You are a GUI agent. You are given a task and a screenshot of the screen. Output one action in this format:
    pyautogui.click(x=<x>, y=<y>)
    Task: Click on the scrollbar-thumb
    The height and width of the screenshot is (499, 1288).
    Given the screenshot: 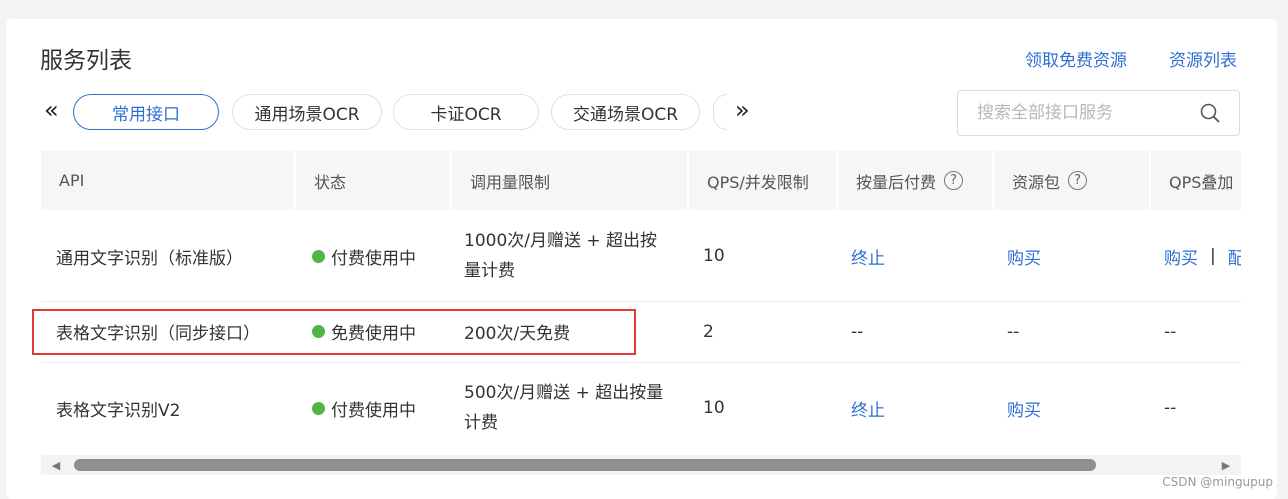 What is the action you would take?
    pyautogui.click(x=585, y=465)
    